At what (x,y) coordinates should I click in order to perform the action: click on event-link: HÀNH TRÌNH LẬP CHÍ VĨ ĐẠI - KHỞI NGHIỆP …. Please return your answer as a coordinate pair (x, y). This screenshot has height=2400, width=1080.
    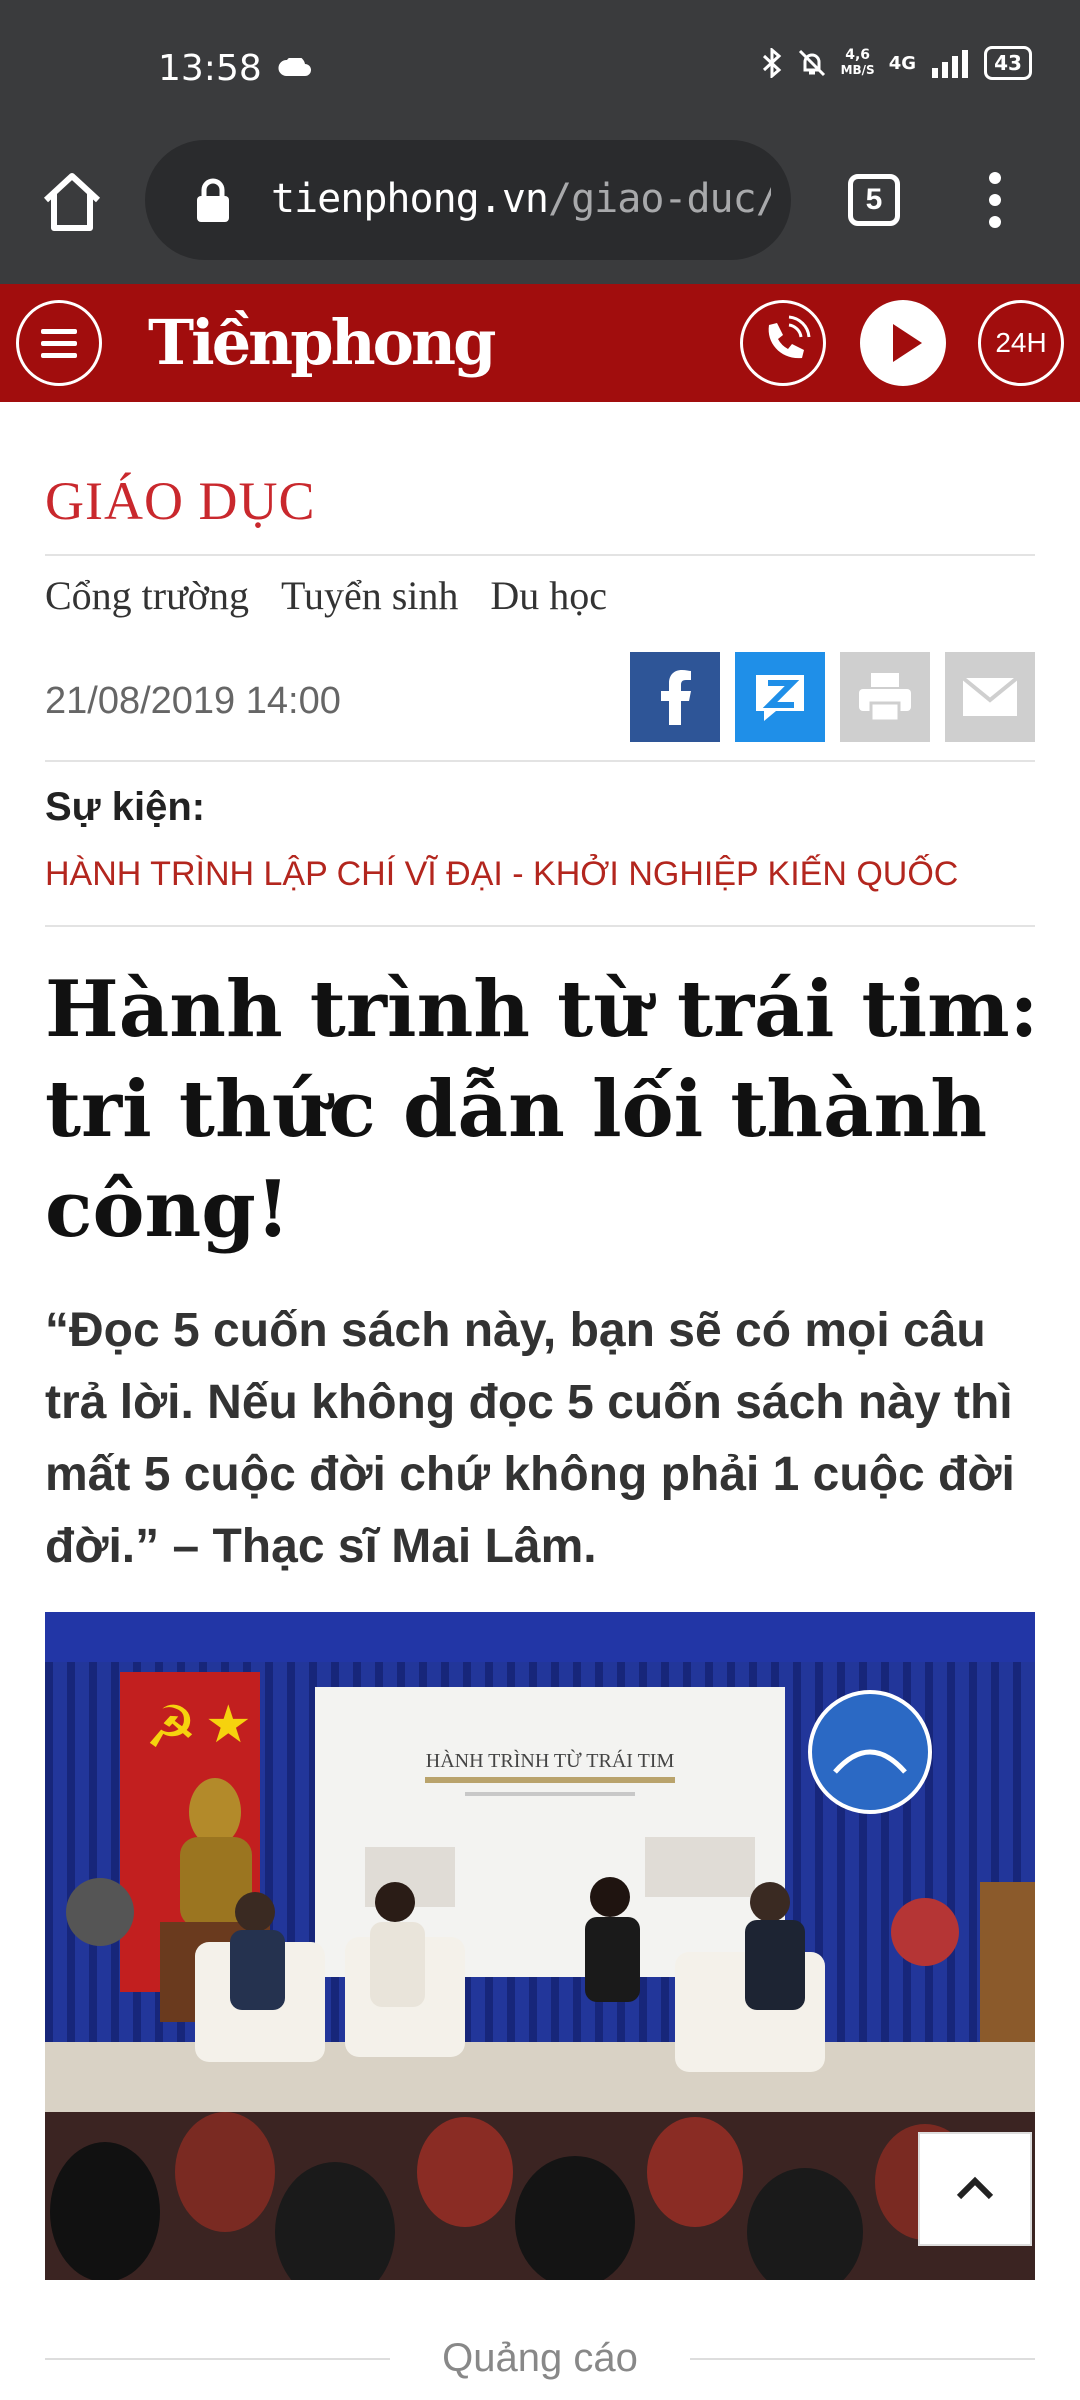
    Looking at the image, I should click on (501, 874).